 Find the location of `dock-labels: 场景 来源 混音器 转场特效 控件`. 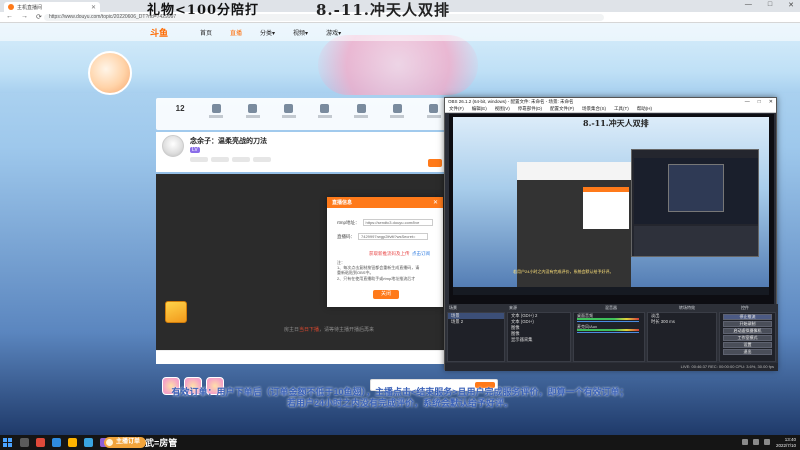

dock-labels: 场景 来源 混音器 转场特效 控件 is located at coordinates (611, 307).